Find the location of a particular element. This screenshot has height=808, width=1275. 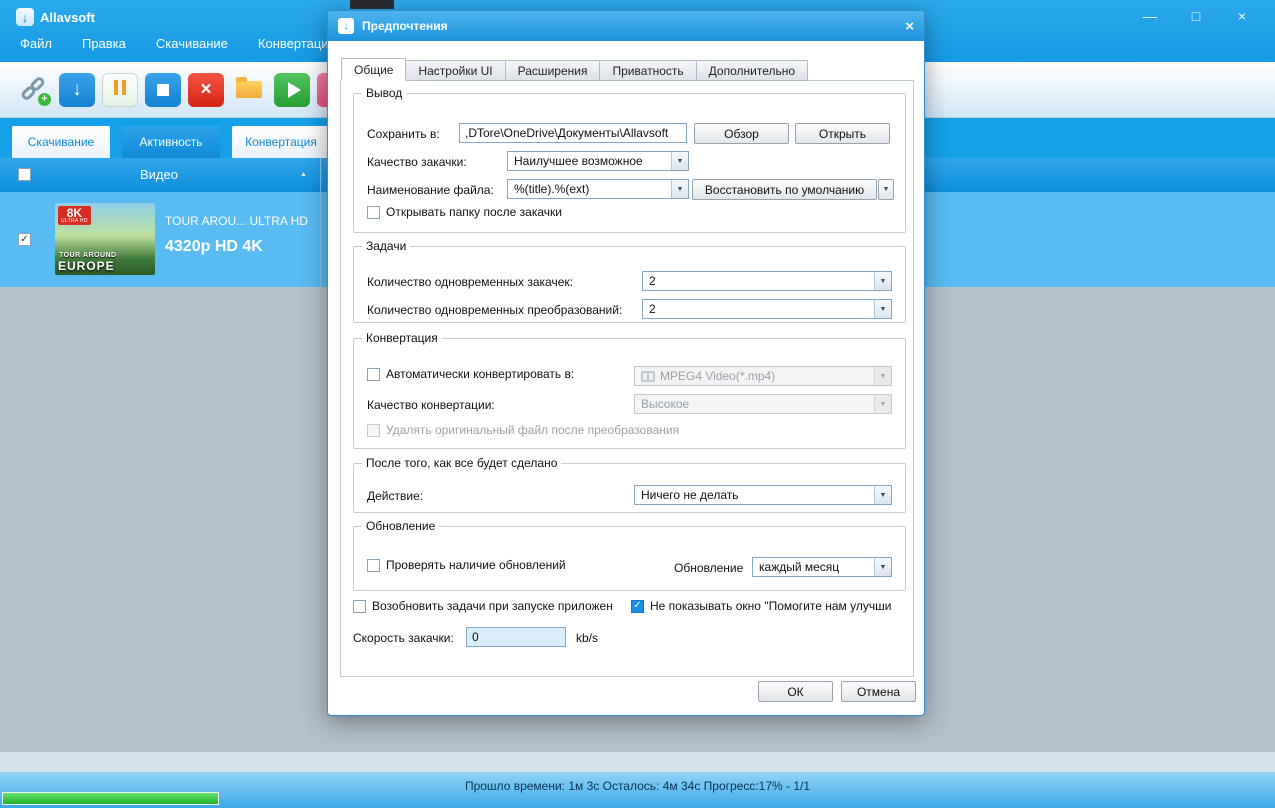

row-checkbox: ✓ is located at coordinates (24, 239).